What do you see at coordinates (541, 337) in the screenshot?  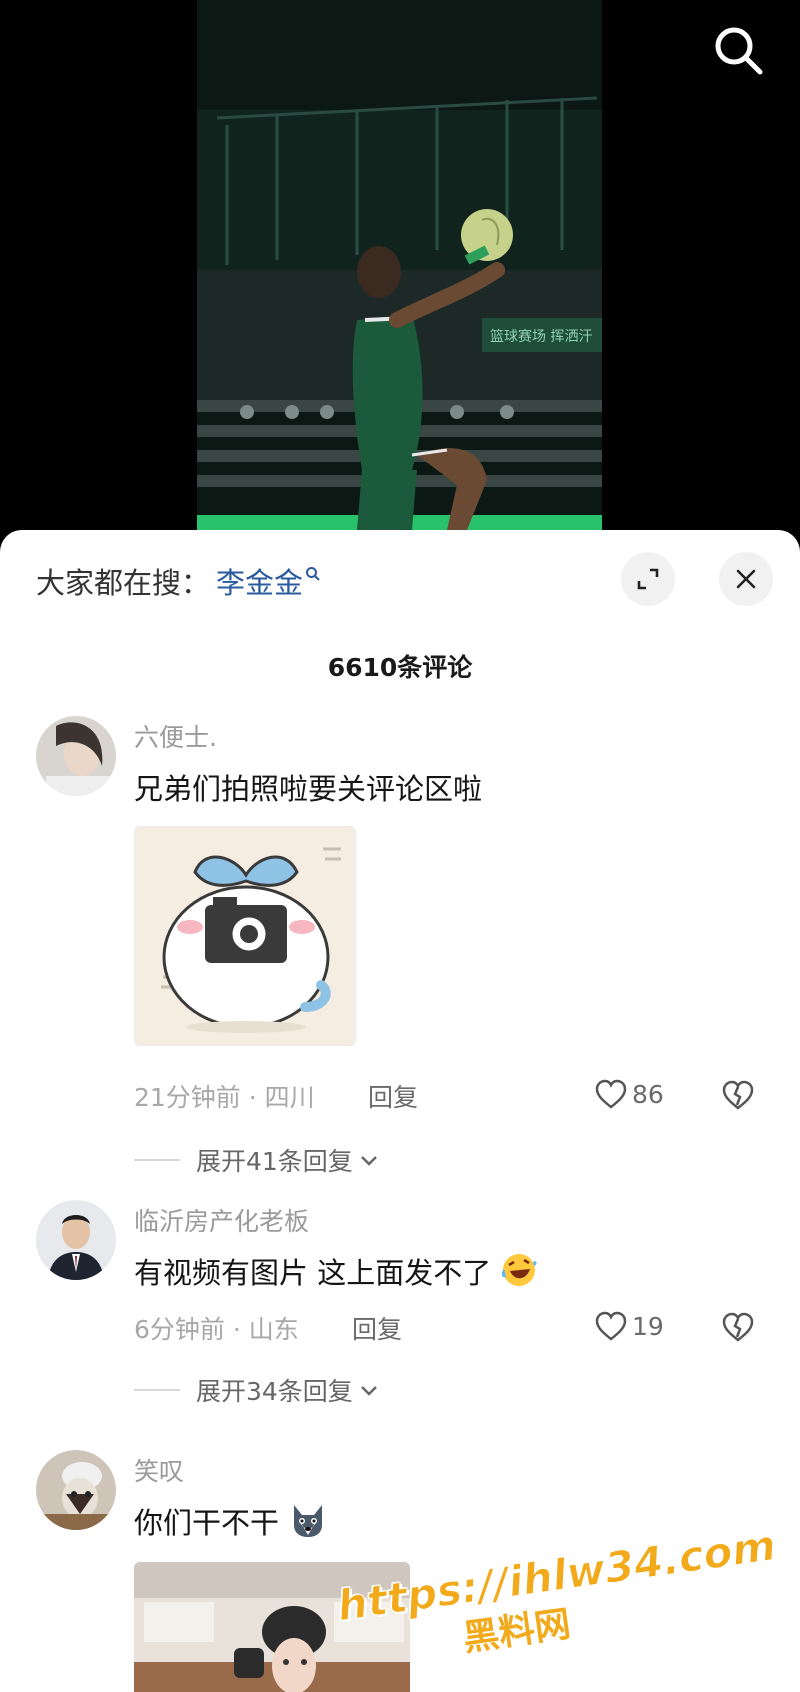 I see `svg-text: 篮球赛场 挥洒汗` at bounding box center [541, 337].